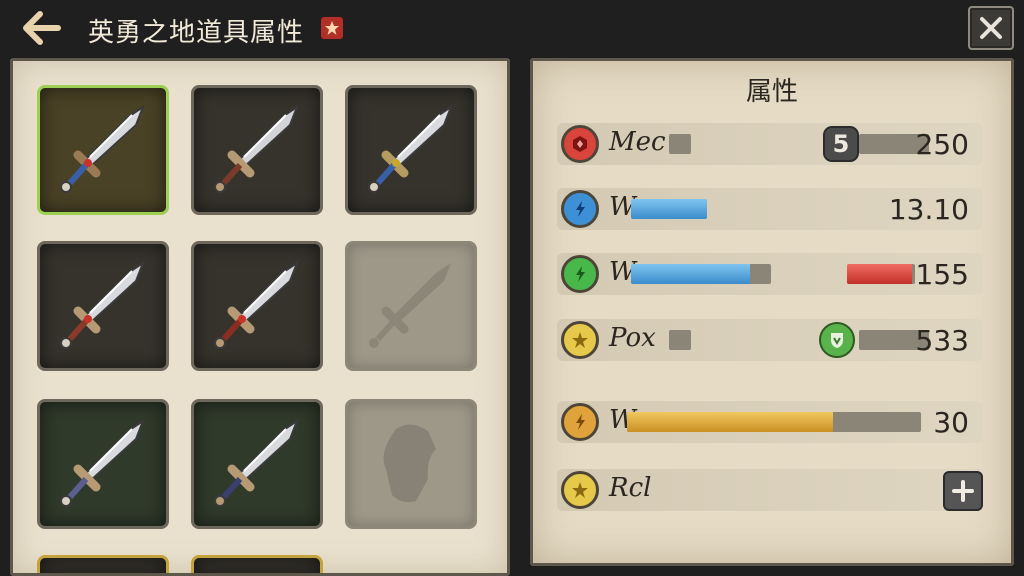 This screenshot has width=1024, height=576. What do you see at coordinates (580, 422) in the screenshot?
I see `orange-gem-icon` at bounding box center [580, 422].